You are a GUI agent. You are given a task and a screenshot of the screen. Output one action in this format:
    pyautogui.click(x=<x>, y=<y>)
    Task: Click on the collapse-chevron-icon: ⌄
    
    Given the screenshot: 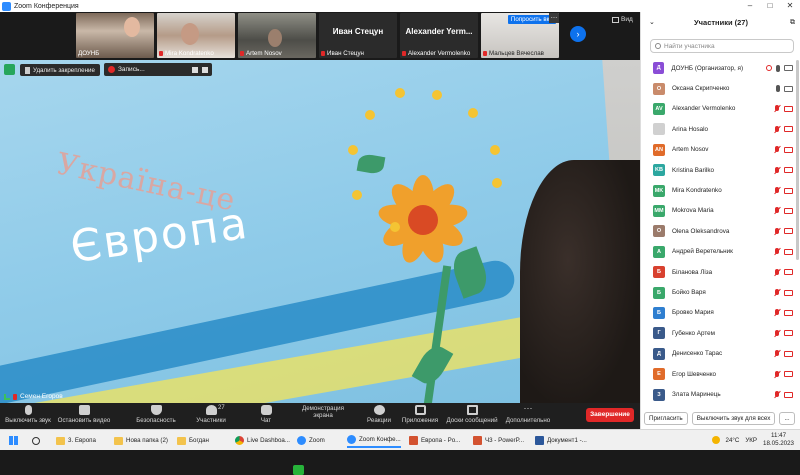 What is the action you would take?
    pyautogui.click(x=652, y=23)
    